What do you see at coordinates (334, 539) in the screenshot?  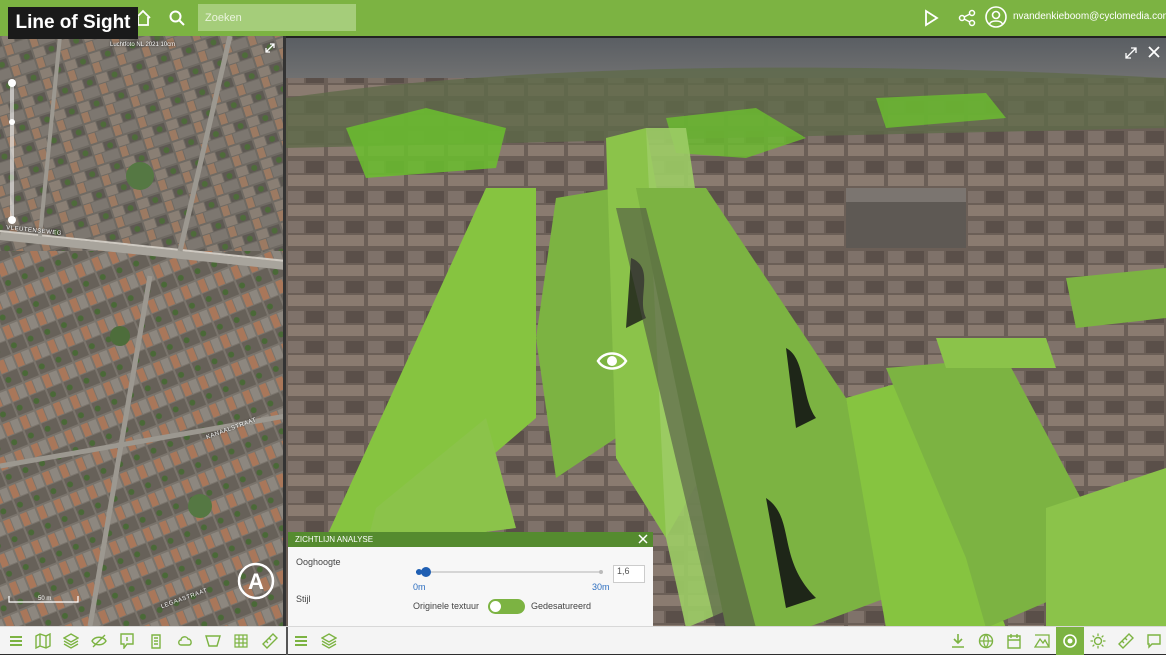 I see `dialog-title: ZICHTLIJN ANALYSE` at bounding box center [334, 539].